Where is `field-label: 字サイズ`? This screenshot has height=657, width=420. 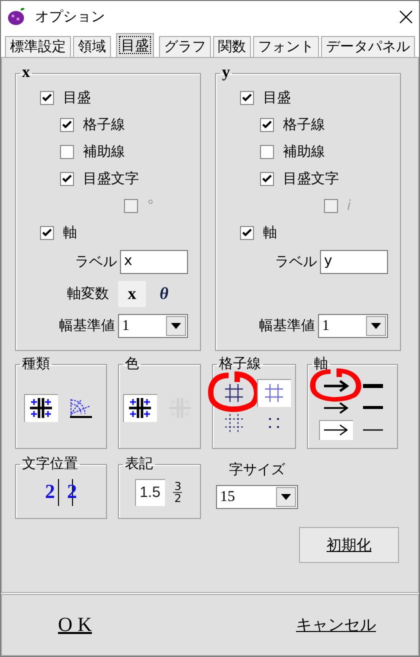
field-label: 字サイズ is located at coordinates (257, 470).